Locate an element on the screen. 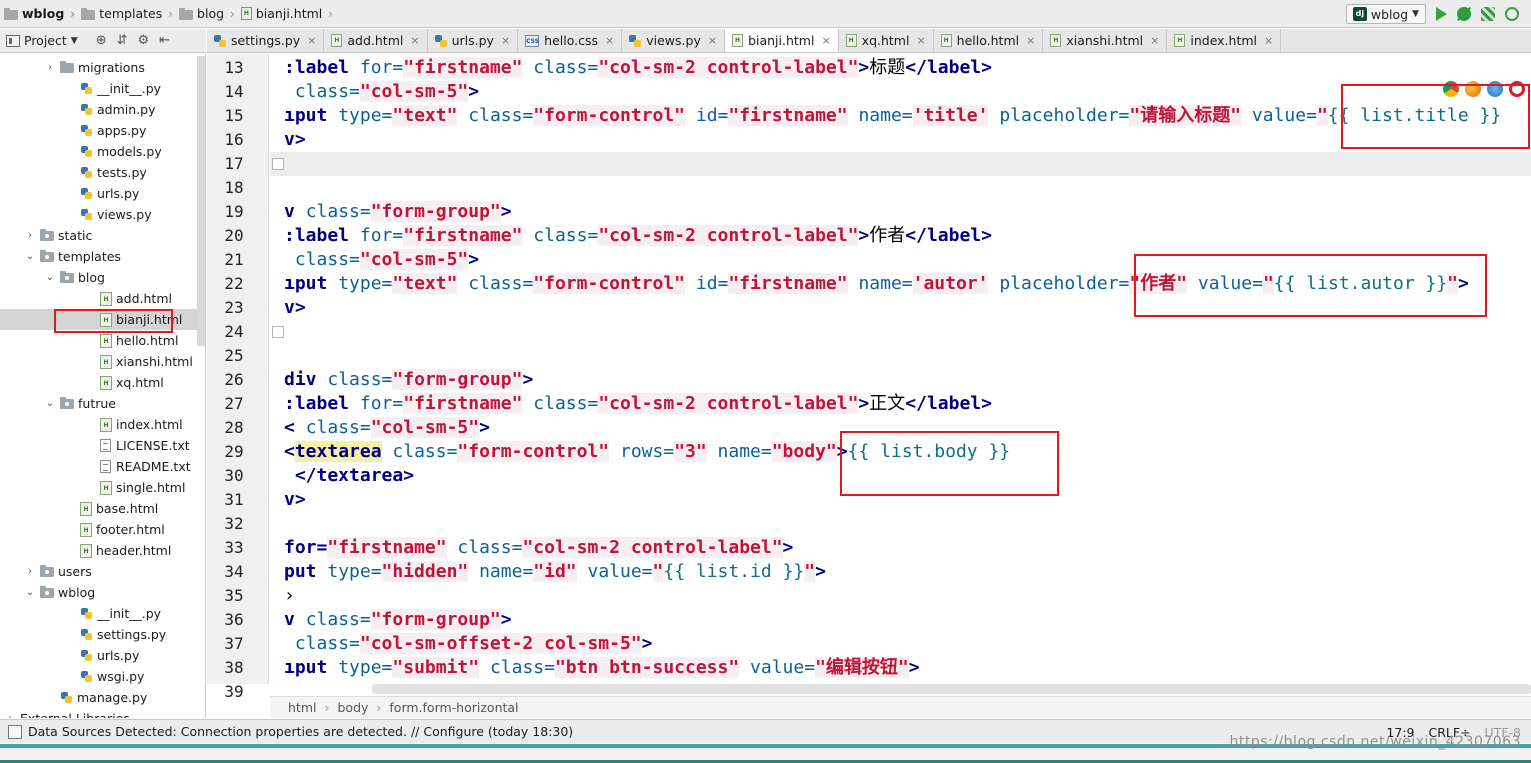 The image size is (1531, 763). tree-item: settings.py is located at coordinates (102, 634).